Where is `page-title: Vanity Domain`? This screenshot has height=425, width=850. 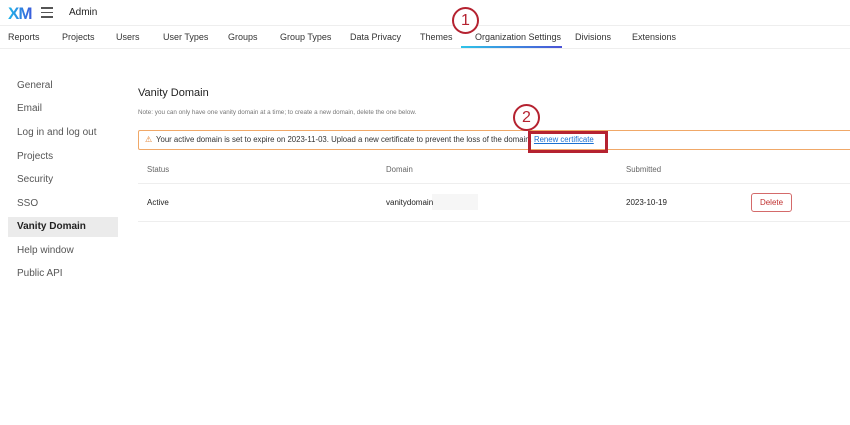
page-title: Vanity Domain is located at coordinates (173, 93).